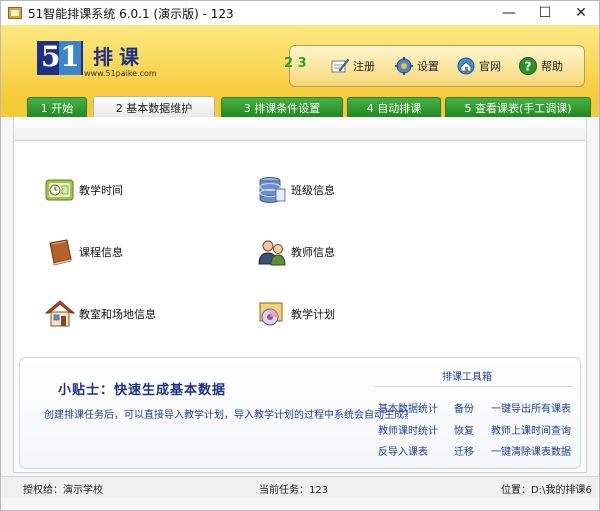 Image resolution: width=600 pixels, height=511 pixels. I want to click on class-info-label: 班级信息, so click(313, 190).